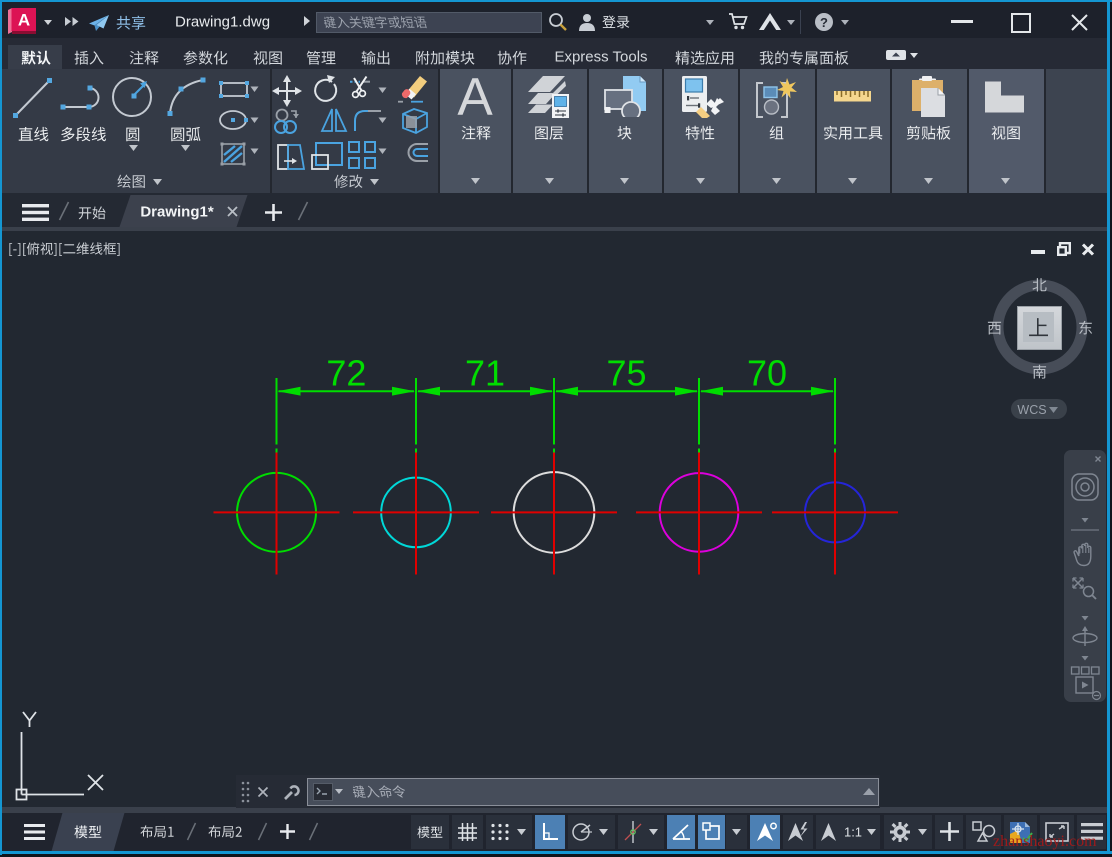 The image size is (1112, 857). Describe the element at coordinates (767, 373) in the screenshot. I see `svg-text: 70` at that location.